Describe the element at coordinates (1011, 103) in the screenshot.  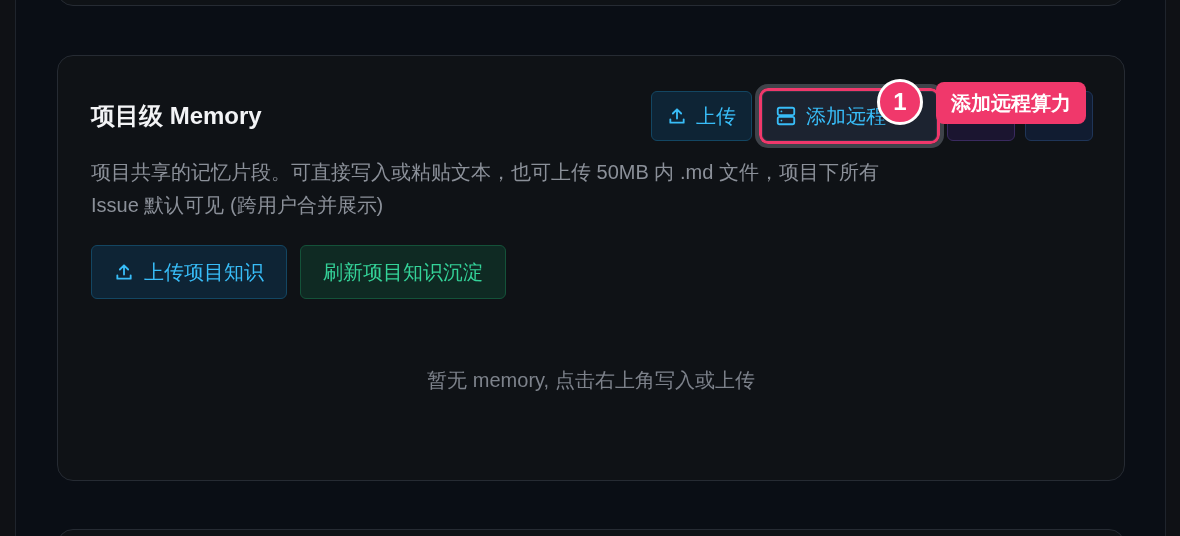
I see `callout-tooltip: 添加远程算力` at that location.